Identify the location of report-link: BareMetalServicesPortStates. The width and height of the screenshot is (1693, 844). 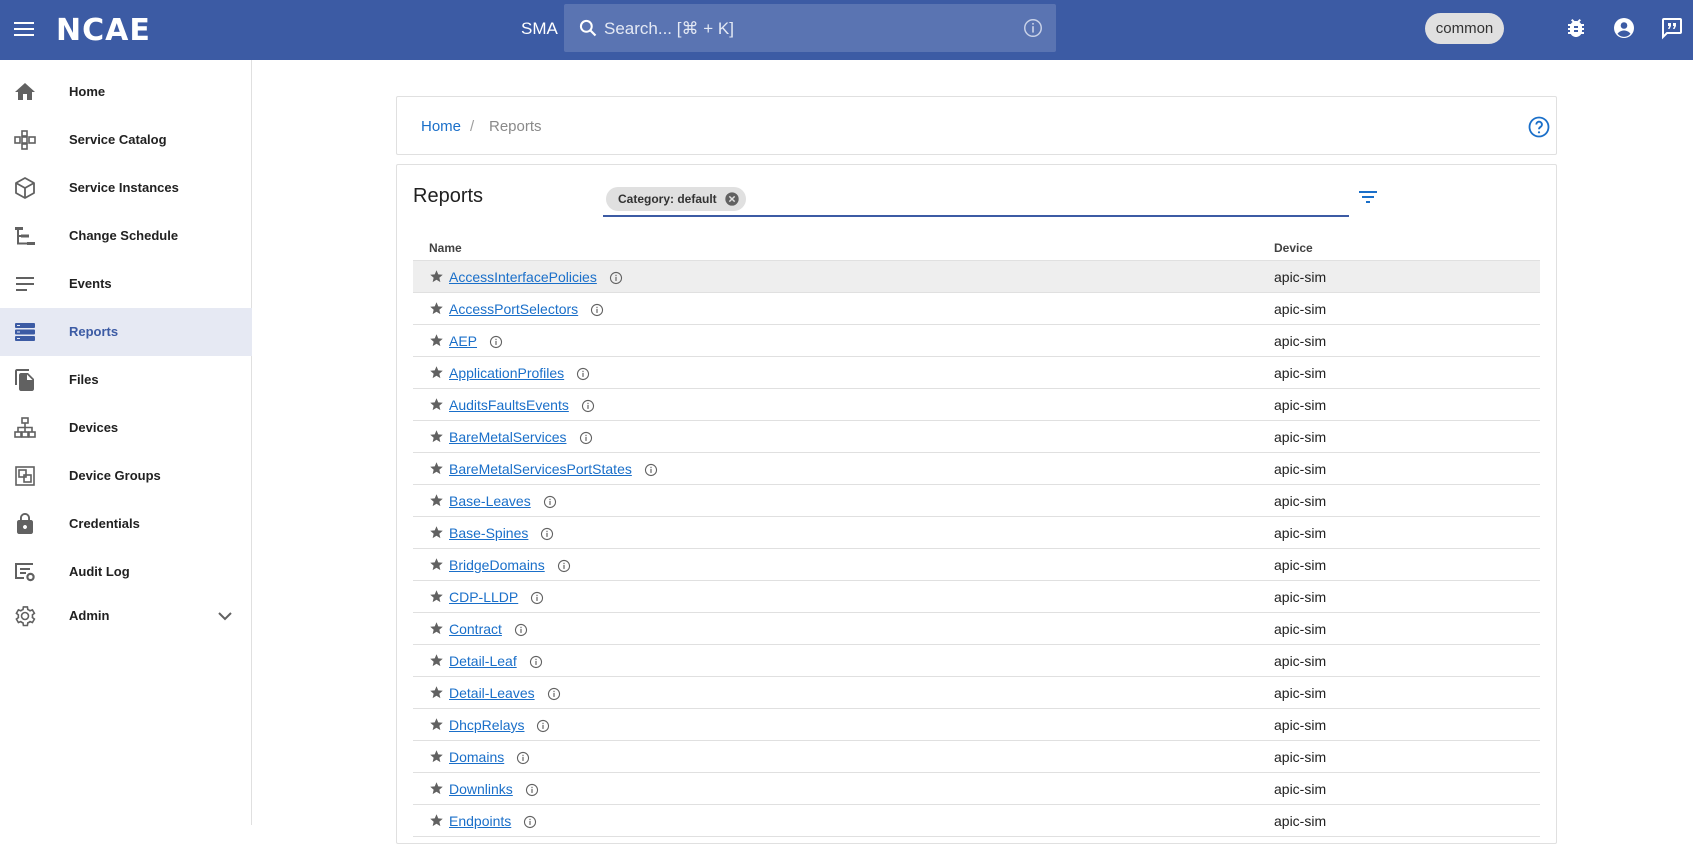
(553, 469).